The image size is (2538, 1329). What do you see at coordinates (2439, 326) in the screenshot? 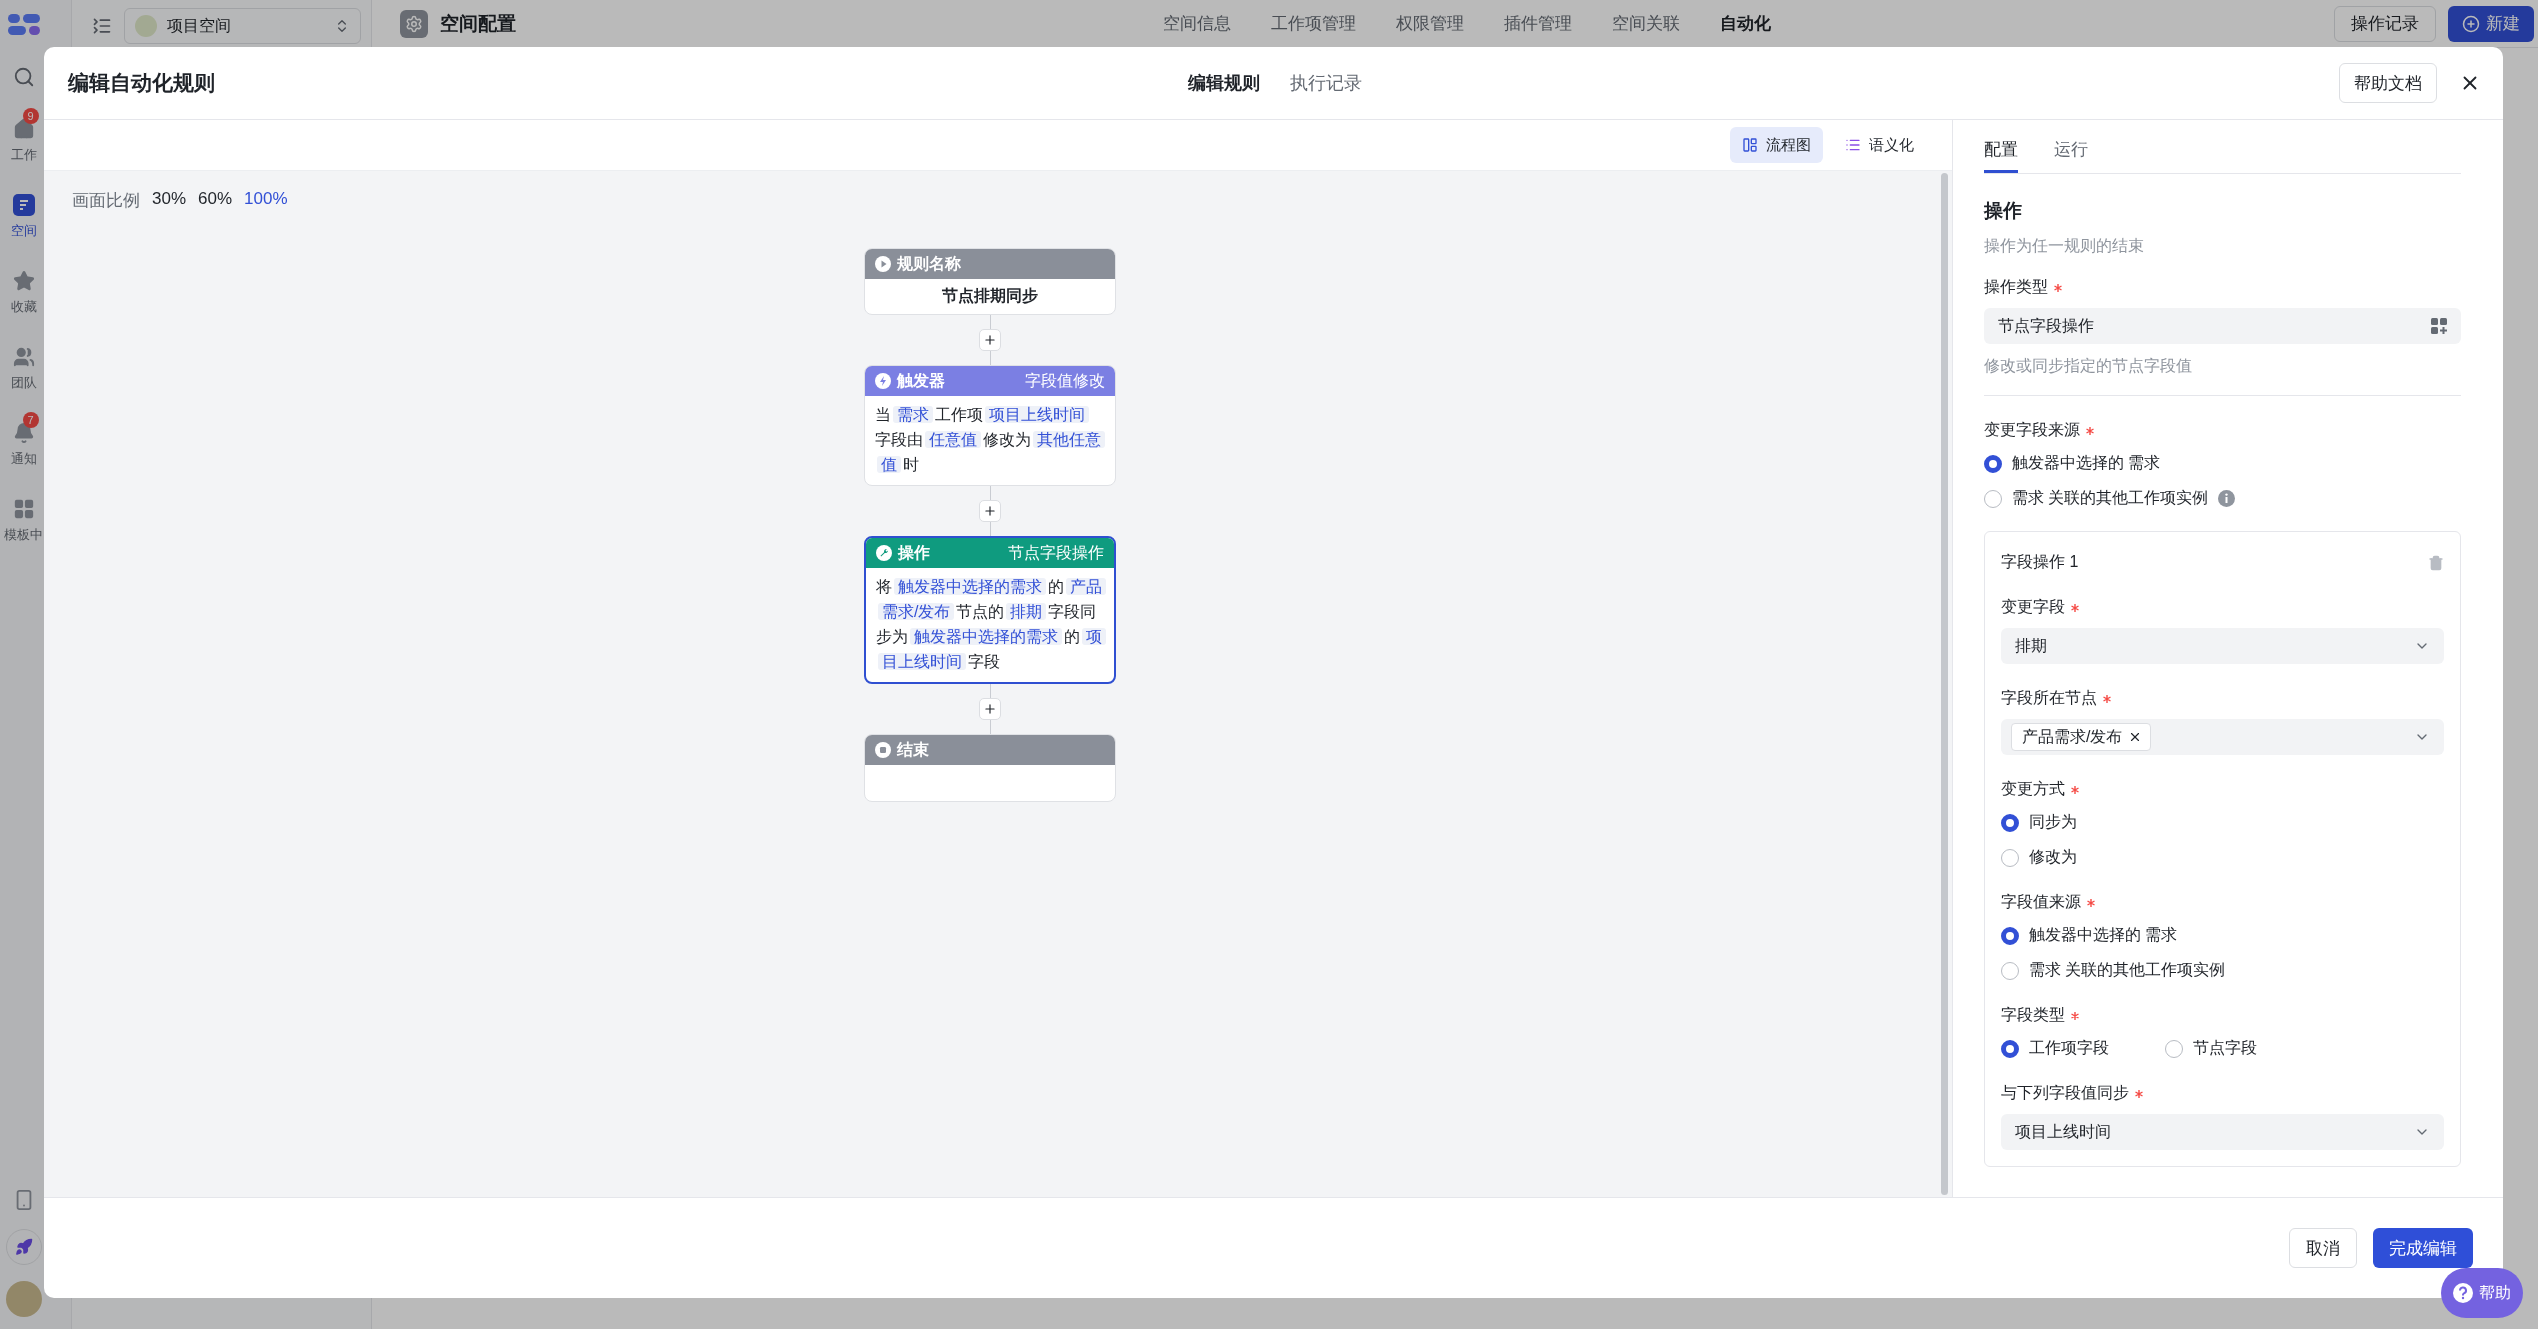
I see `apps-icon` at bounding box center [2439, 326].